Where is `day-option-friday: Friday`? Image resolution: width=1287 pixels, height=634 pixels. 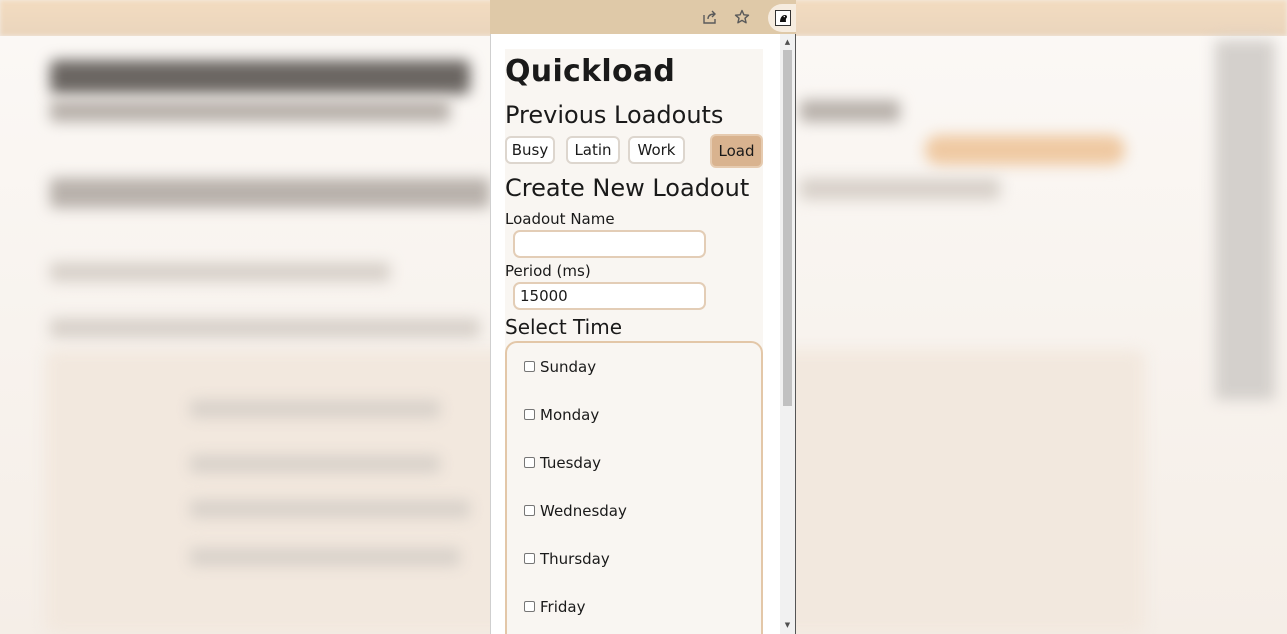 day-option-friday: Friday is located at coordinates (554, 607).